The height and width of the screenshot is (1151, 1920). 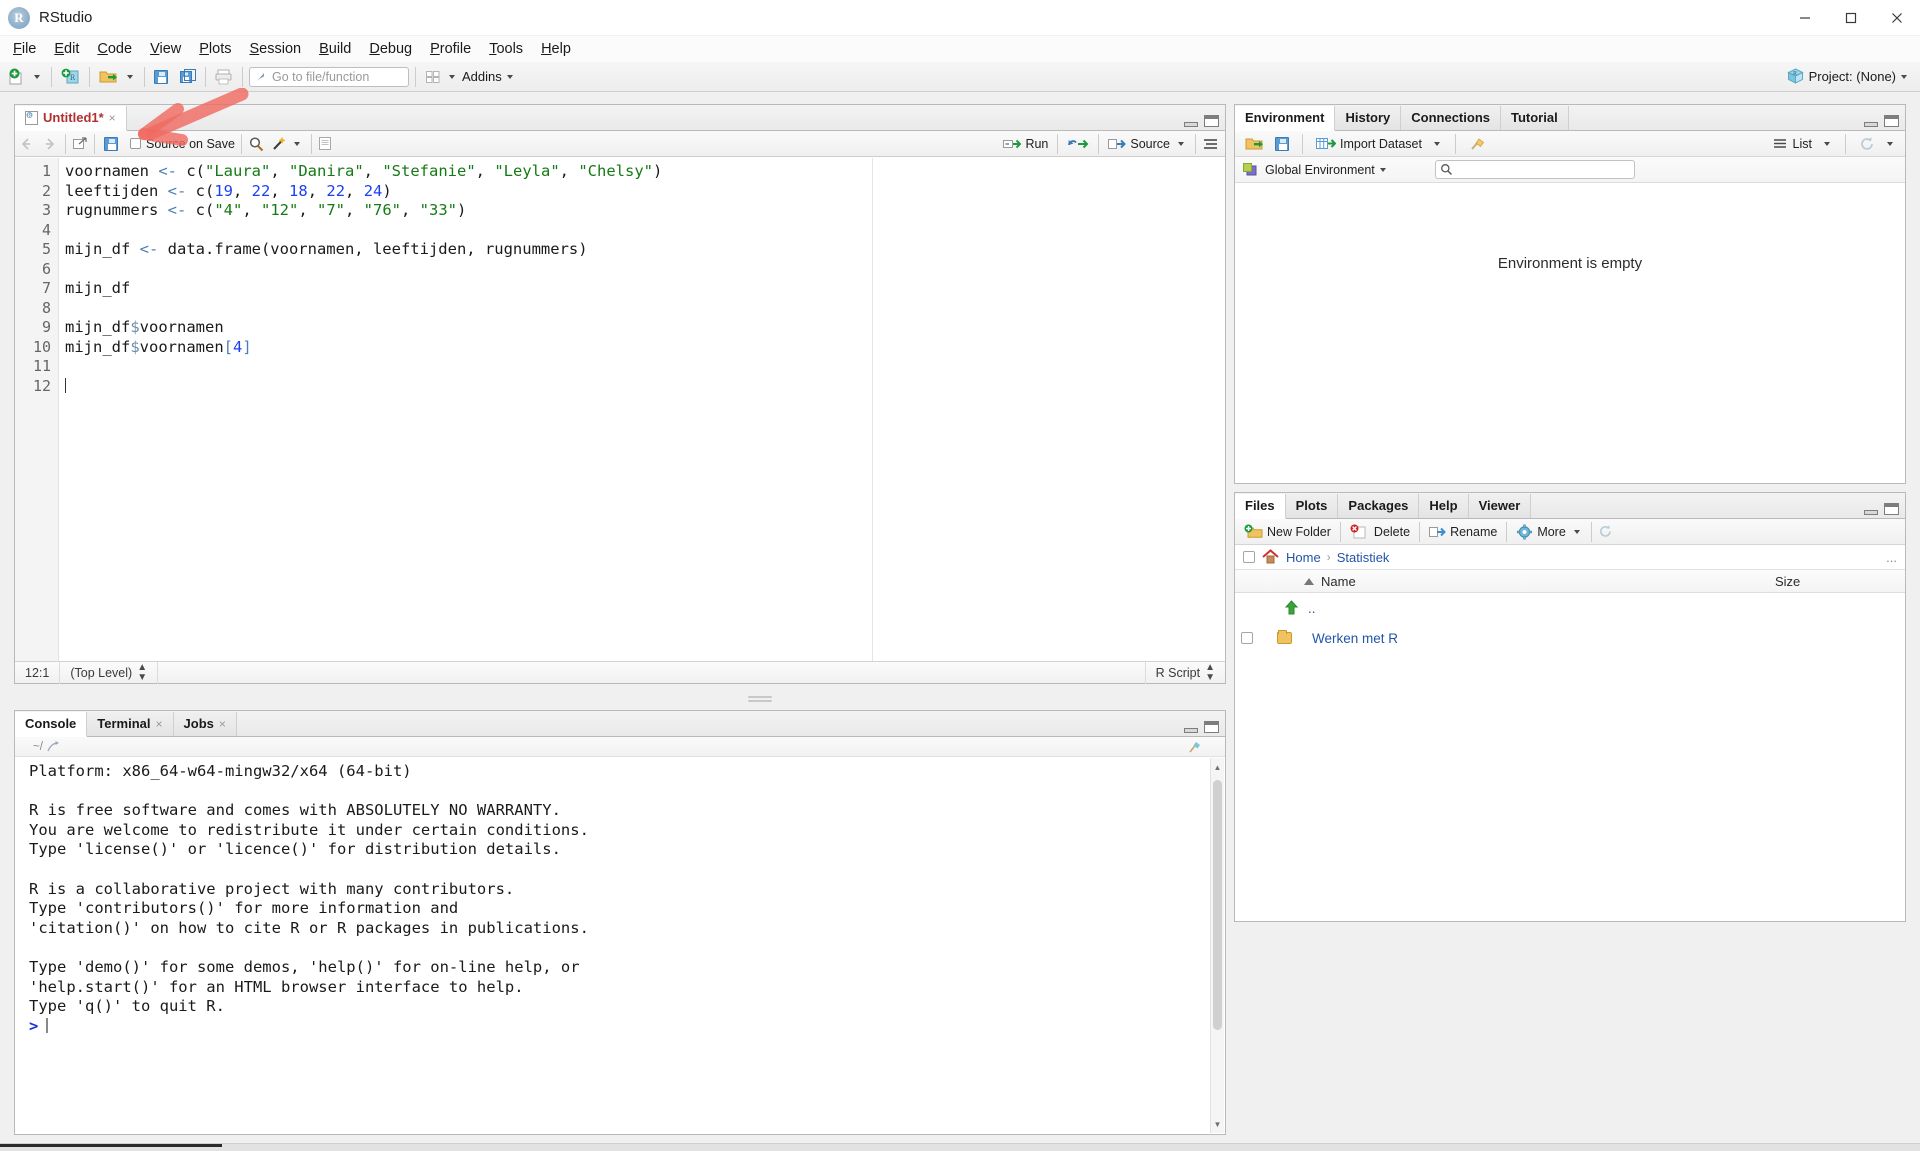 I want to click on show-in-new-window-icon, so click(x=80, y=143).